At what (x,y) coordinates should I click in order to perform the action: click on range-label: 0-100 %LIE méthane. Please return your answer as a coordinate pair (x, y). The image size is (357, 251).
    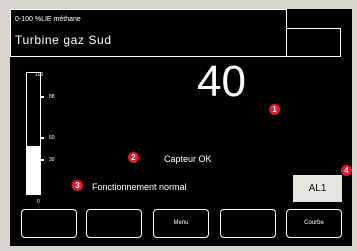
    Looking at the image, I should click on (48, 19).